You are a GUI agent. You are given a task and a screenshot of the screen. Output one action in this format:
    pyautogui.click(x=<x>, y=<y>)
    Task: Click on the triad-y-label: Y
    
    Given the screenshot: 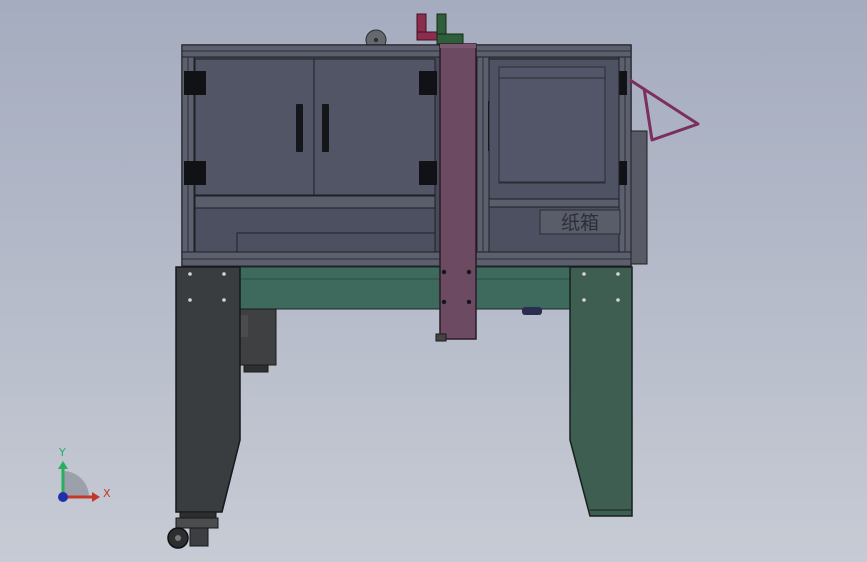 What is the action you would take?
    pyautogui.click(x=62, y=452)
    